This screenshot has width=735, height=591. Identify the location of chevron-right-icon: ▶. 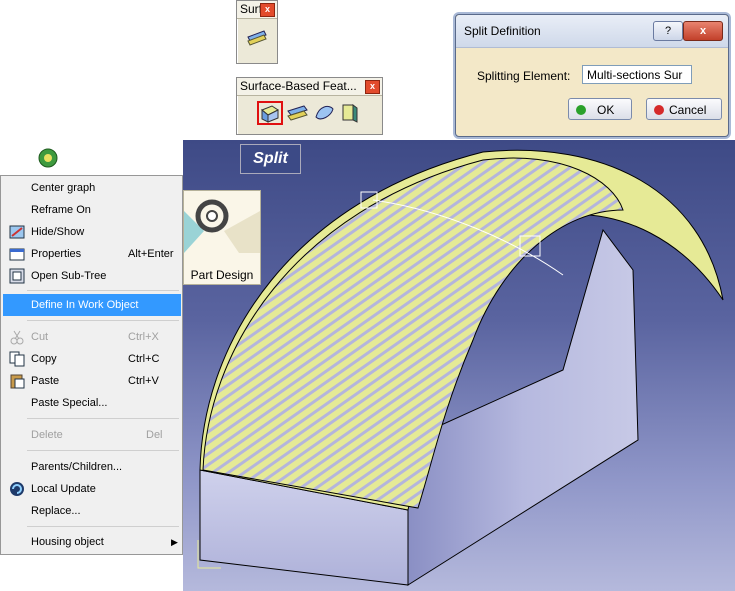
(174, 542).